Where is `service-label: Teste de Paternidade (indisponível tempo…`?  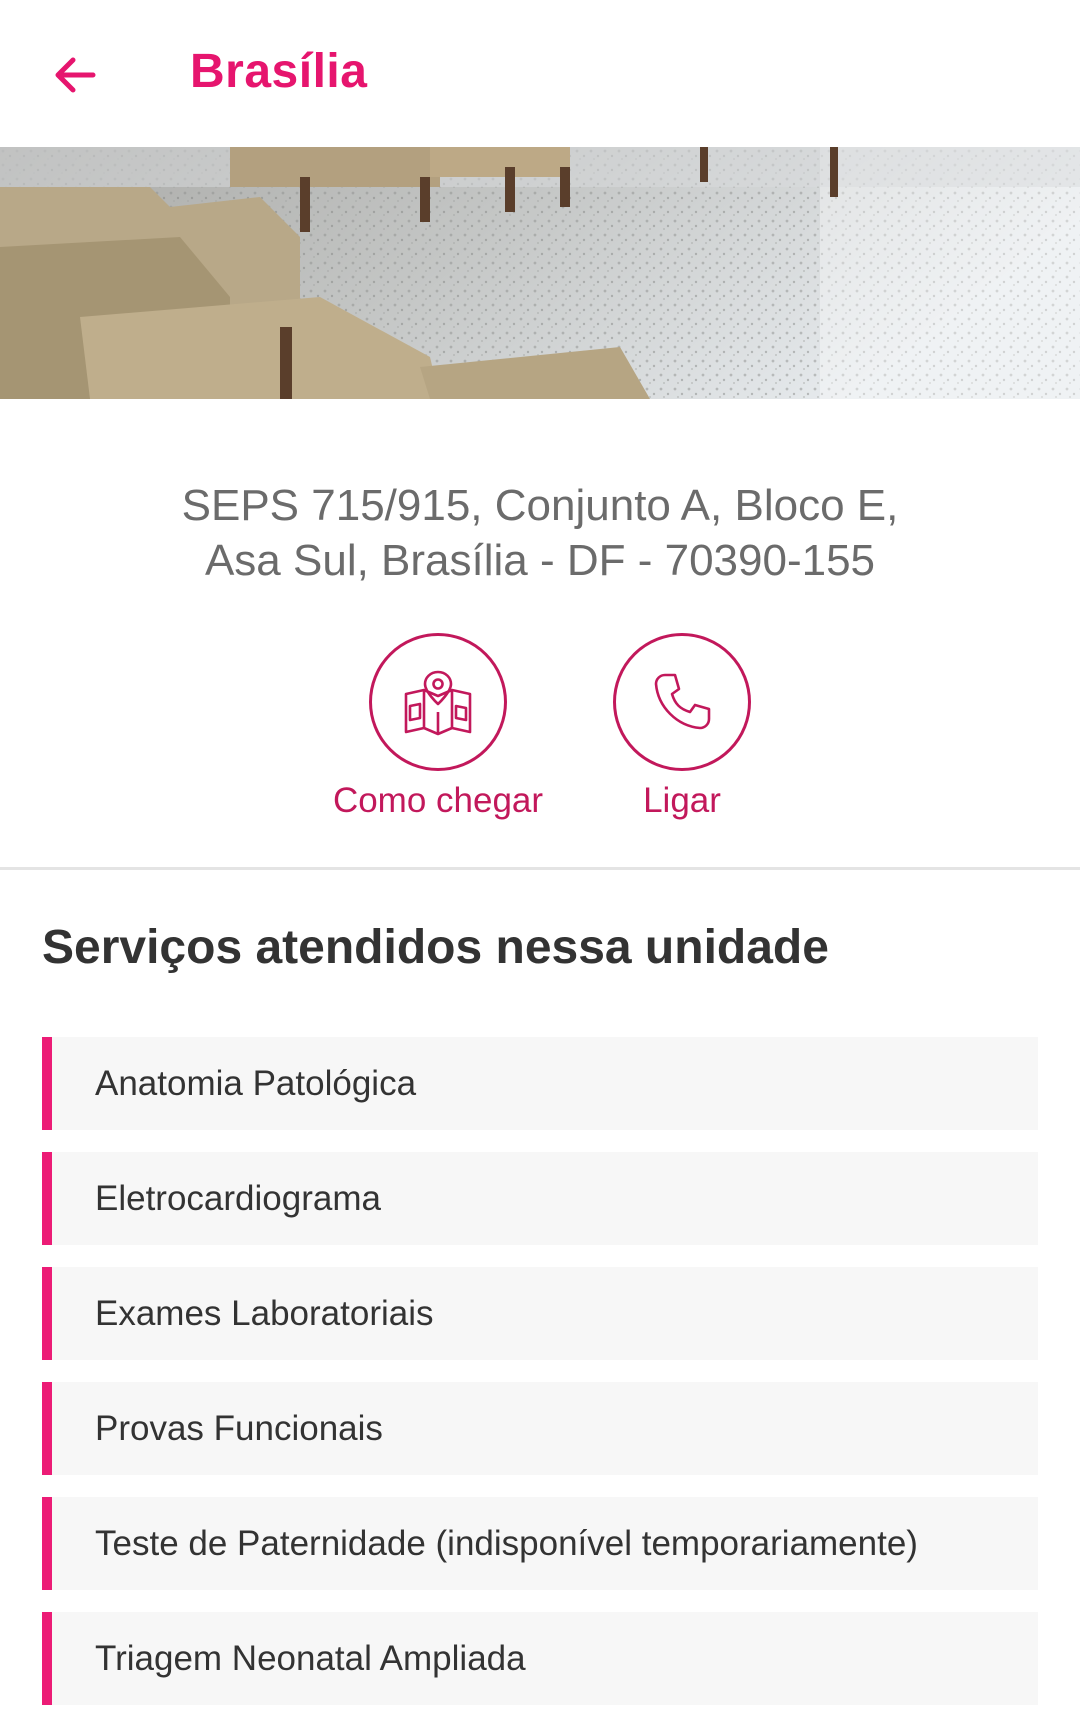
service-label: Teste de Paternidade (indisponível tempo… is located at coordinates (506, 1543).